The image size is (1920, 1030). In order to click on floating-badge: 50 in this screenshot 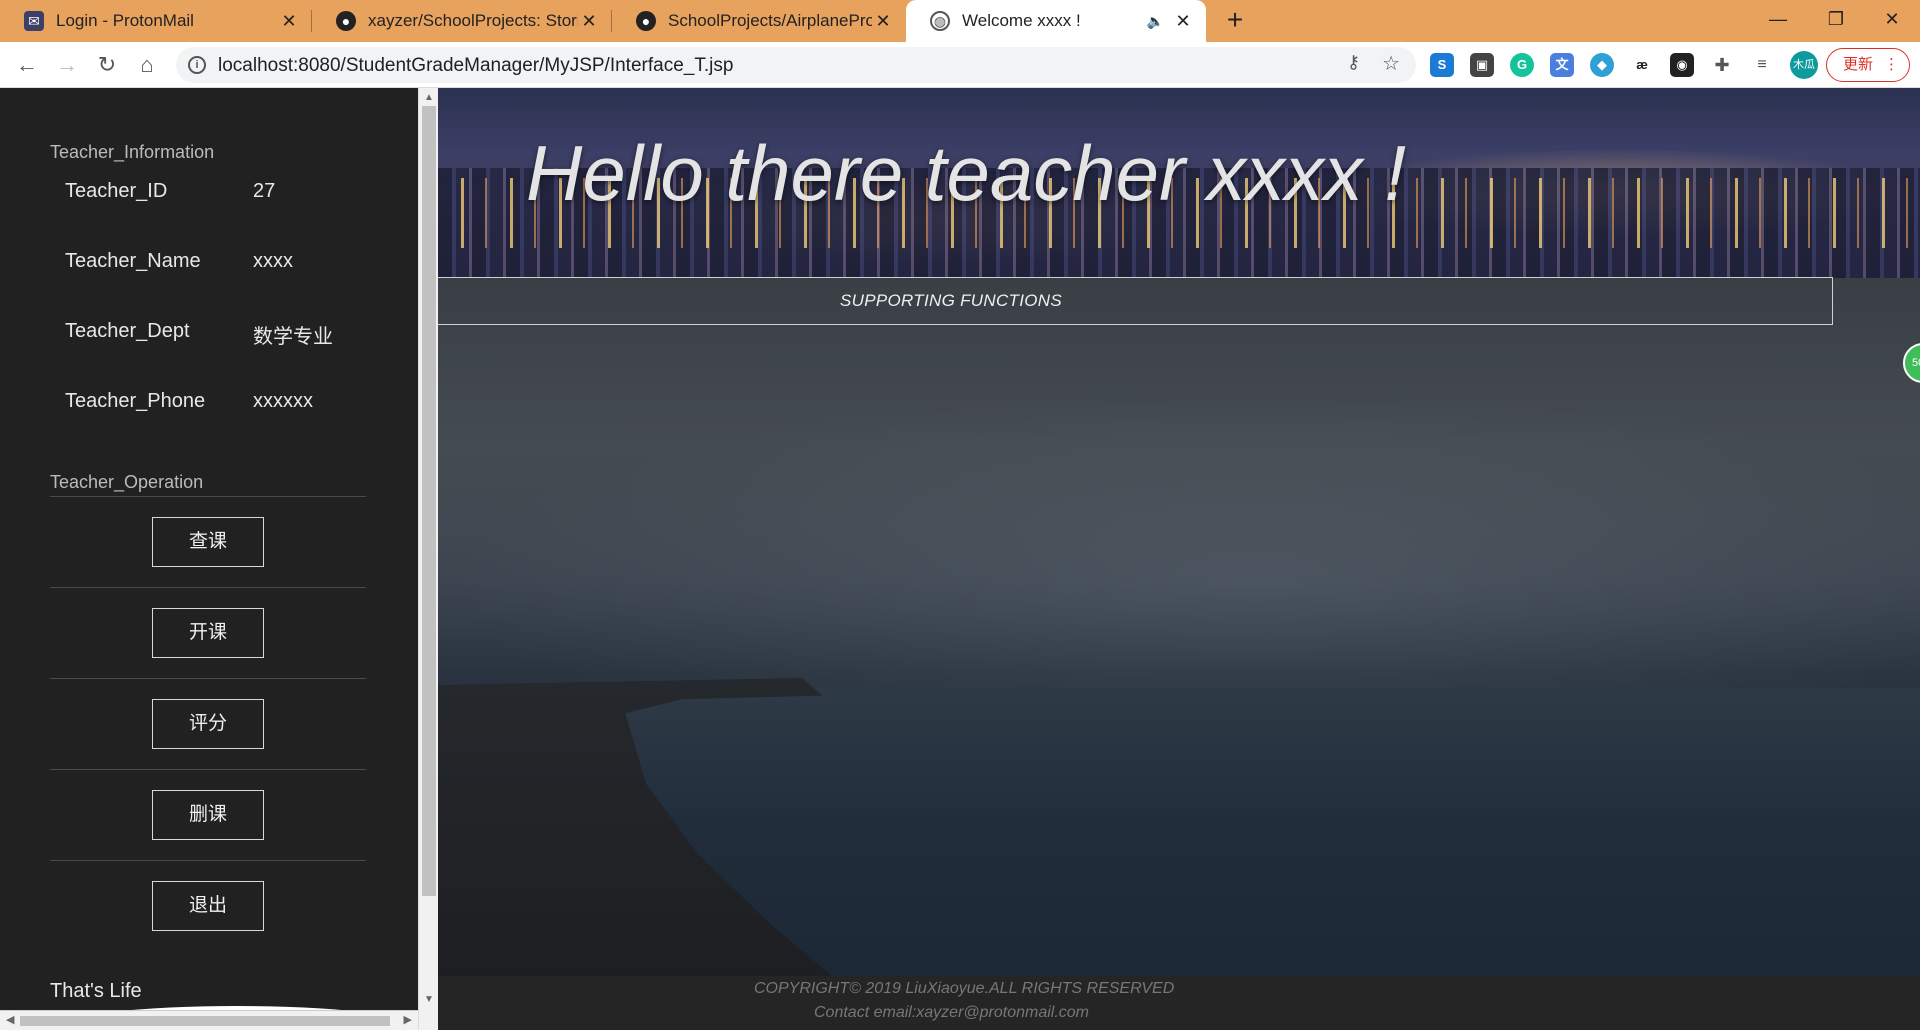, I will do `click(1911, 363)`.